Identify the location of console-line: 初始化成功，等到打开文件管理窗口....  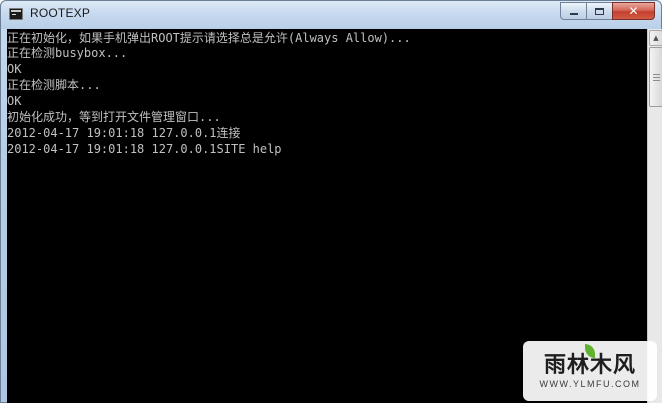
(114, 117).